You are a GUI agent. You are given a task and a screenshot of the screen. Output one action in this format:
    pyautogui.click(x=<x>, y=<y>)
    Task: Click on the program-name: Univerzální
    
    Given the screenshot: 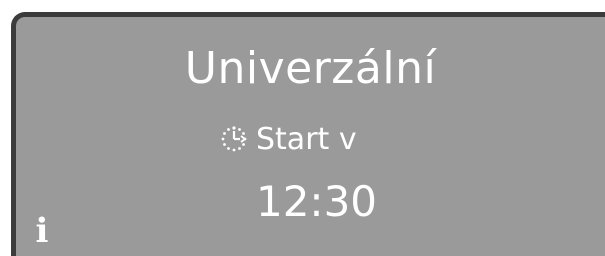 What is the action you would take?
    pyautogui.click(x=310, y=68)
    